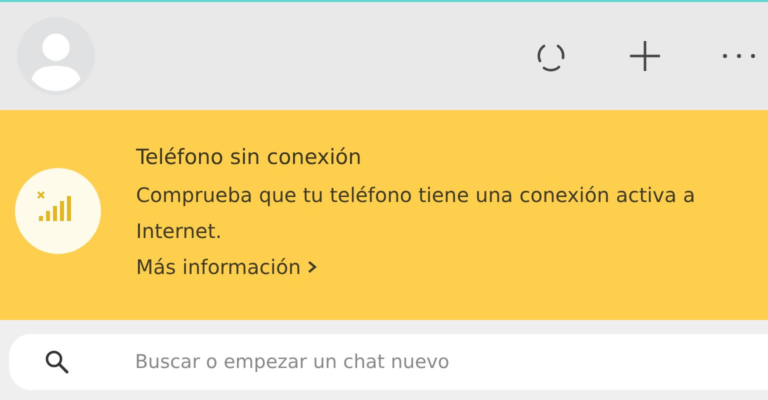 This screenshot has width=768, height=400. Describe the element at coordinates (311, 267) in the screenshot. I see `chevron-icon` at that location.